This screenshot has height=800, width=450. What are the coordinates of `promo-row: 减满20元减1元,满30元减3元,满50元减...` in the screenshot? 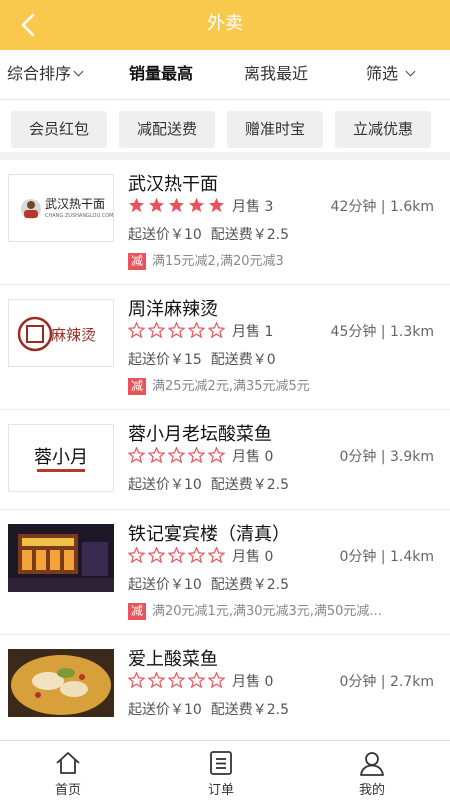 It's located at (255, 611).